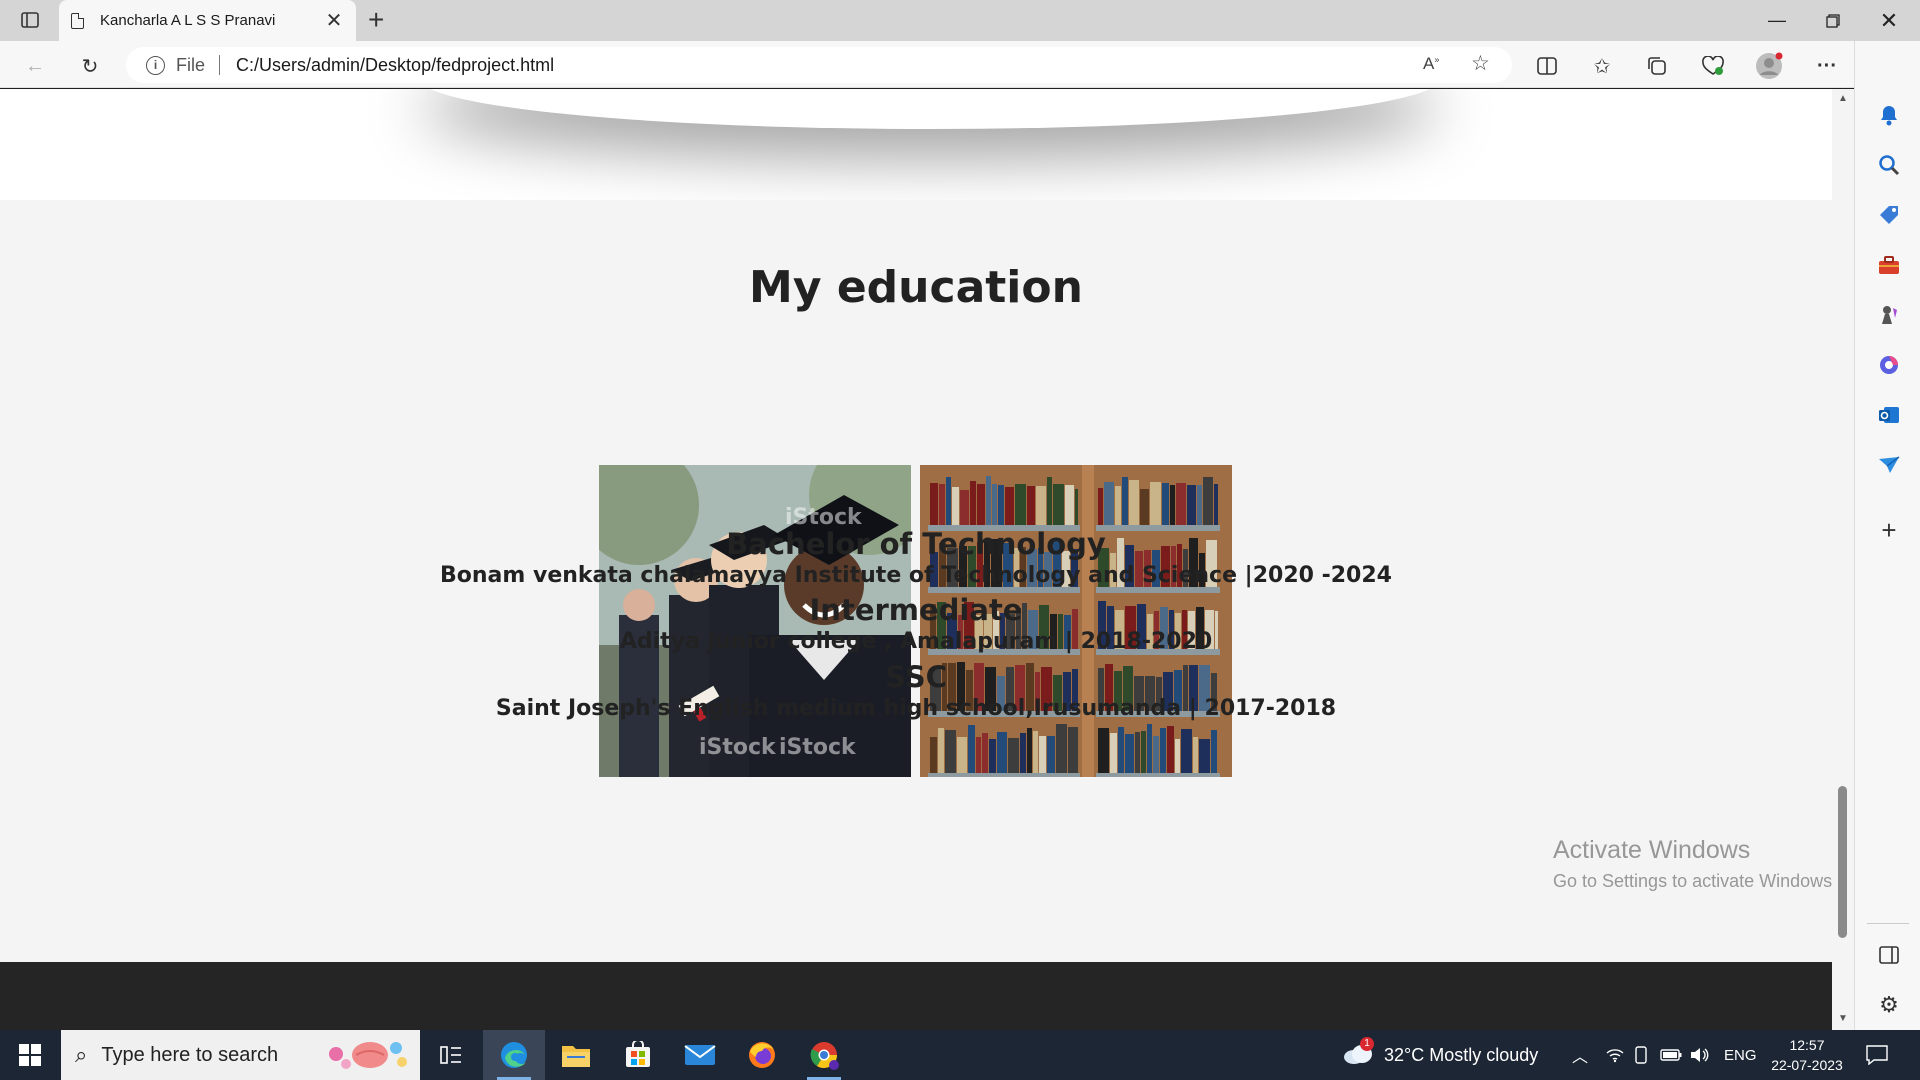 The image size is (1920, 1080). Describe the element at coordinates (916, 544) in the screenshot. I see `education-title: Bachelor of Technology` at that location.